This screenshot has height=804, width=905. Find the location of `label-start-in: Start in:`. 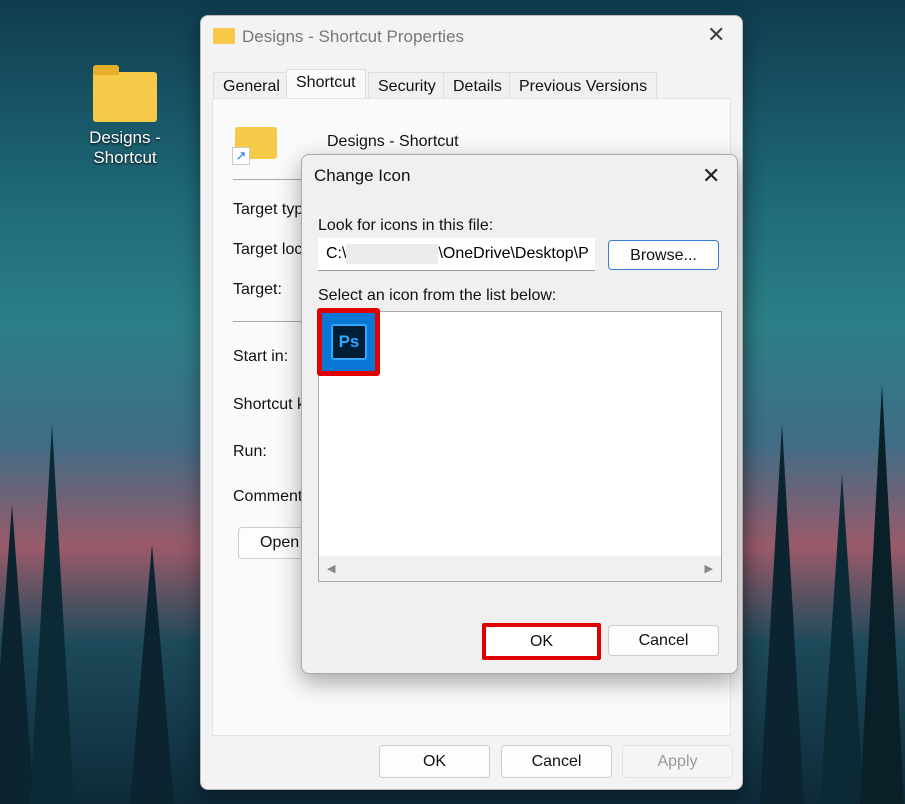

label-start-in: Start in: is located at coordinates (261, 356).